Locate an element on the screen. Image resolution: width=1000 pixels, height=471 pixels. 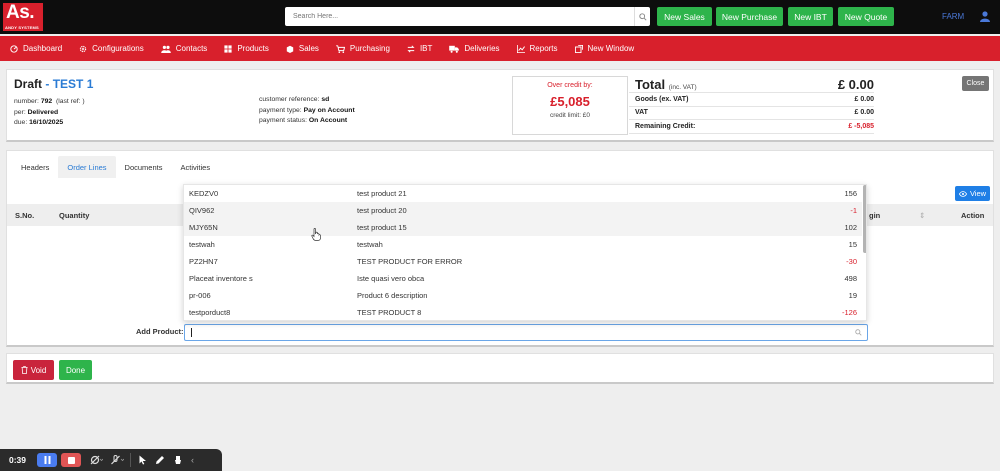
new-ibt-button: New IBT is located at coordinates (810, 16).